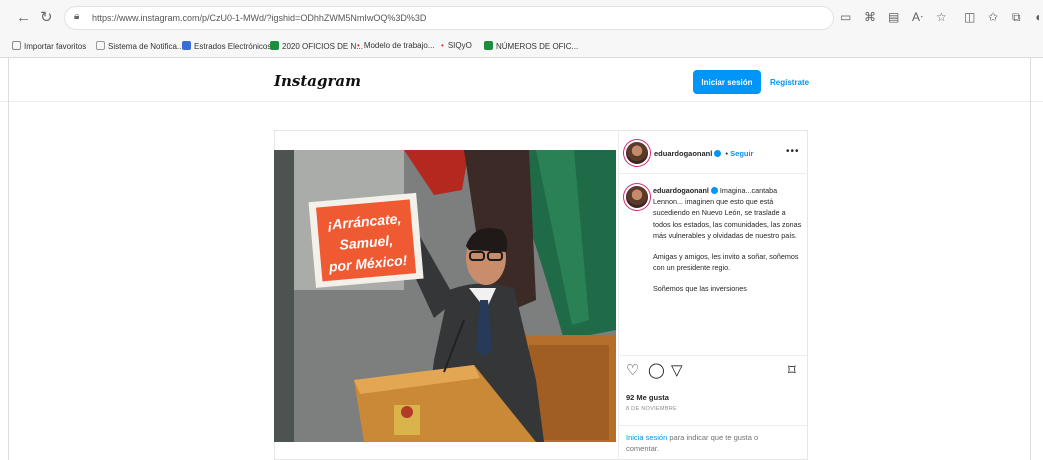 This screenshot has height=460, width=1043. Describe the element at coordinates (46, 18) in the screenshot. I see `reload-icon: ↻` at that location.